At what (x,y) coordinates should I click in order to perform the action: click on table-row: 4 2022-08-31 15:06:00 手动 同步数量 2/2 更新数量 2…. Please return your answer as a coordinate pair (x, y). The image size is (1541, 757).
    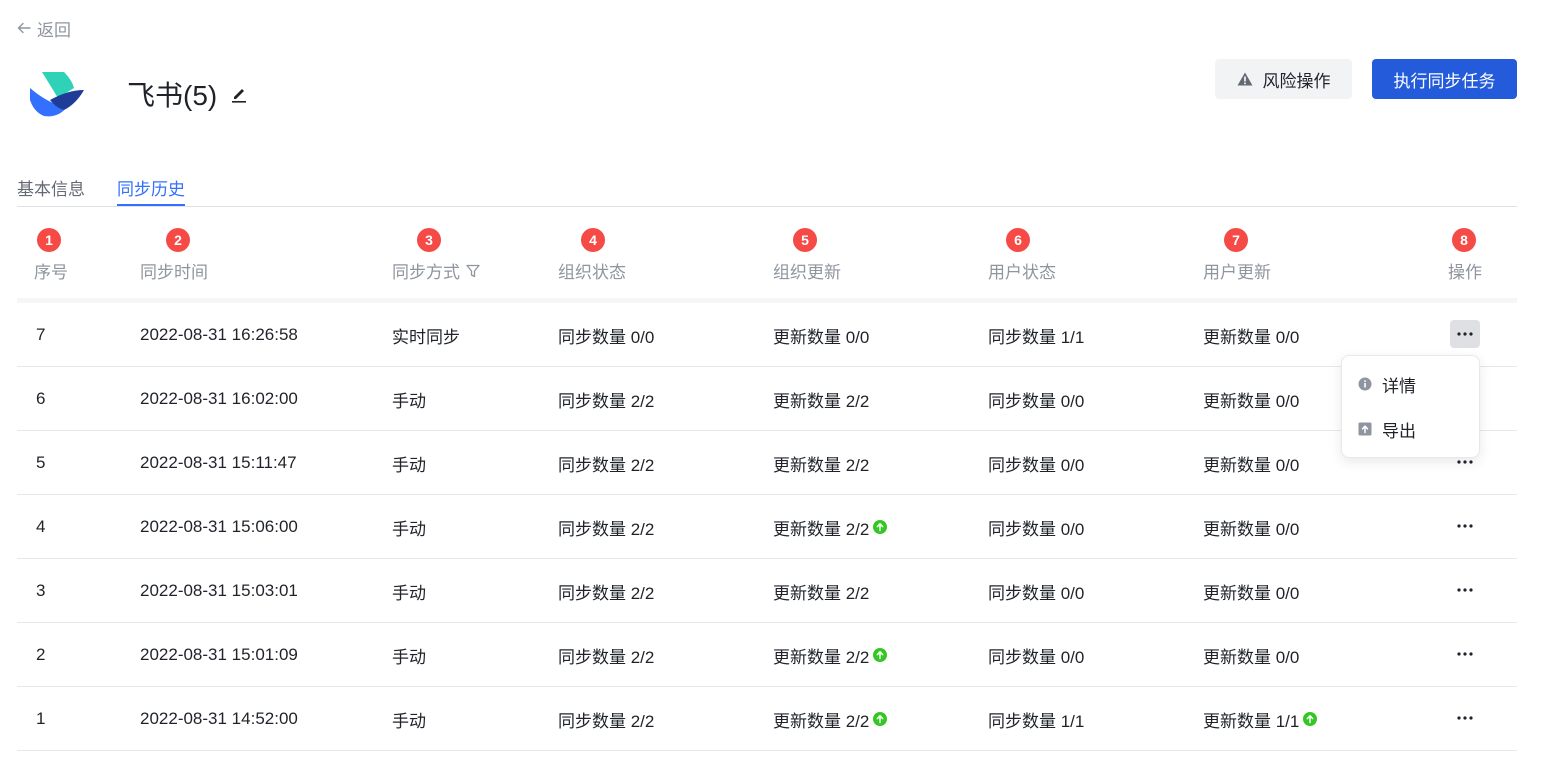
    Looking at the image, I should click on (767, 527).